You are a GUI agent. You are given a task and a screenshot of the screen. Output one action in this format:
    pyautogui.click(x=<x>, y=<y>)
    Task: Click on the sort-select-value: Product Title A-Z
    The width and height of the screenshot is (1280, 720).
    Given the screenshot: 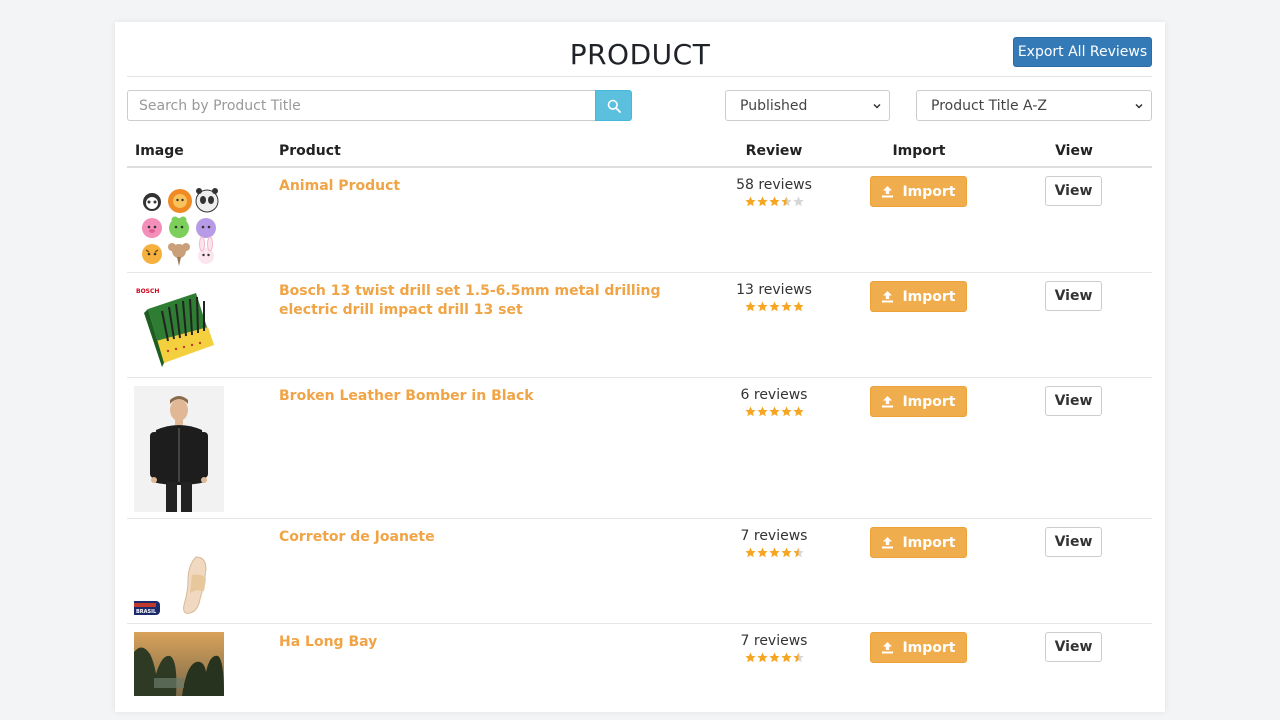 What is the action you would take?
    pyautogui.click(x=989, y=105)
    